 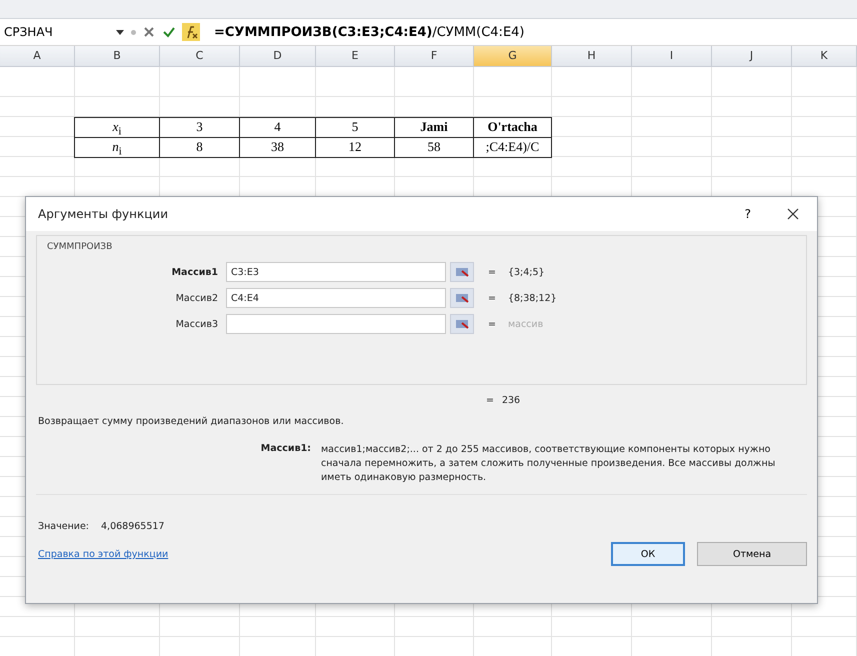 I want to click on formula-input: =СУММПРОИЗВ(C3:E3;C4:E4)/СУММ(C4:E4), so click(x=531, y=32).